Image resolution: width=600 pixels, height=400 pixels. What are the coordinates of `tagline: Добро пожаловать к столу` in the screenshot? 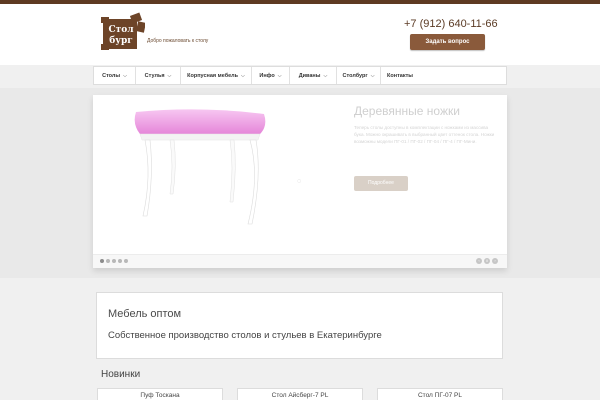 It's located at (178, 41).